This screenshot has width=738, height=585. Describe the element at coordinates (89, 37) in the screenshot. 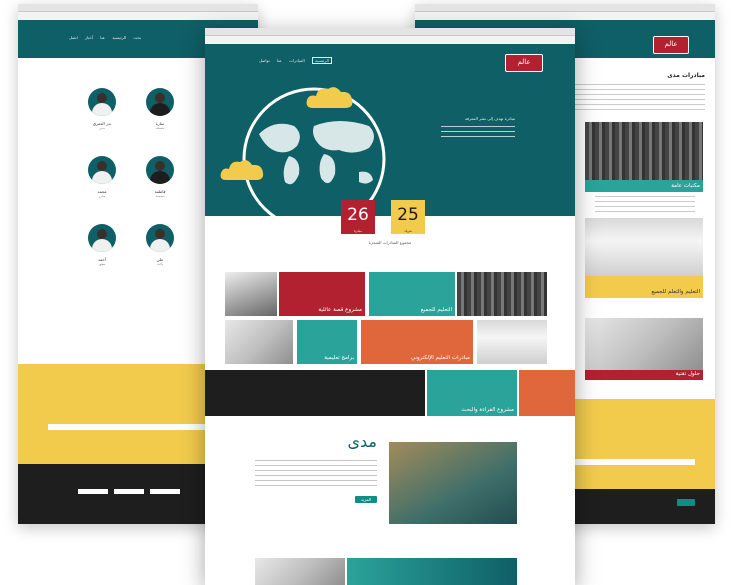

I see `nav-item: أخبار` at that location.